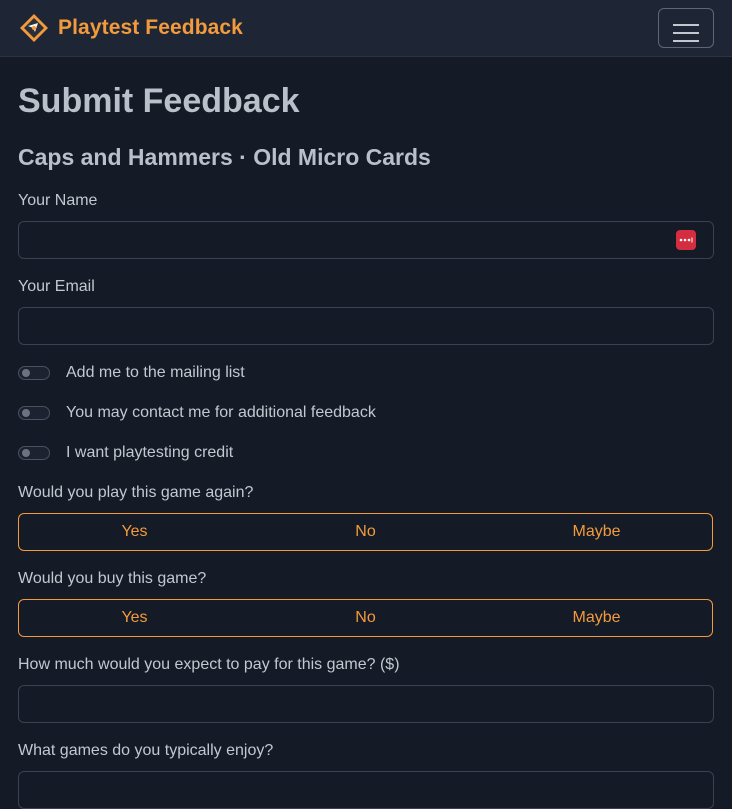 The height and width of the screenshot is (809, 732). Describe the element at coordinates (134, 532) in the screenshot. I see `play-again-yes-button: Yes` at that location.